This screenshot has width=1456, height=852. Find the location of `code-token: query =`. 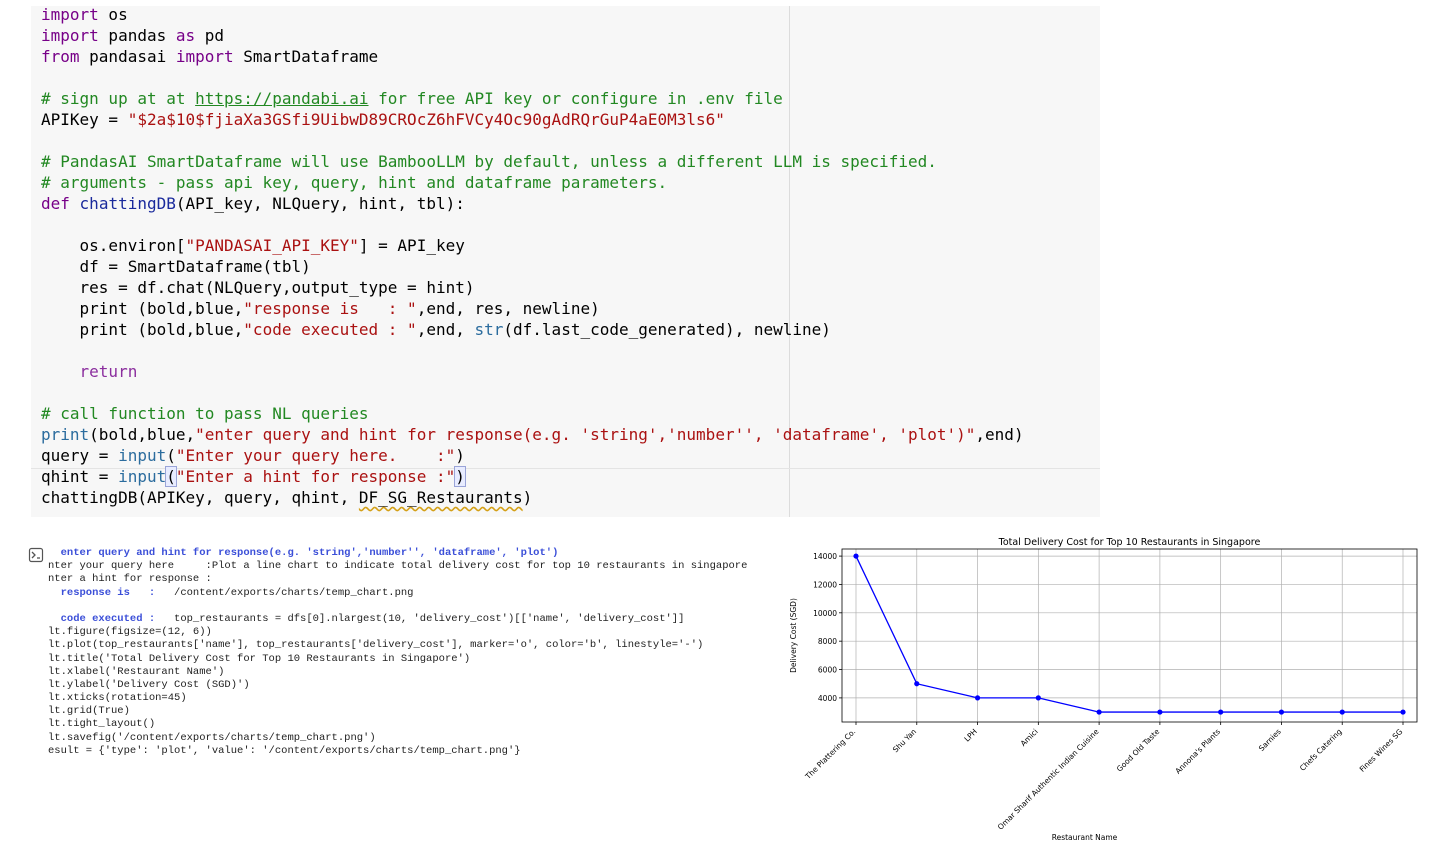

code-token: query = is located at coordinates (80, 455).